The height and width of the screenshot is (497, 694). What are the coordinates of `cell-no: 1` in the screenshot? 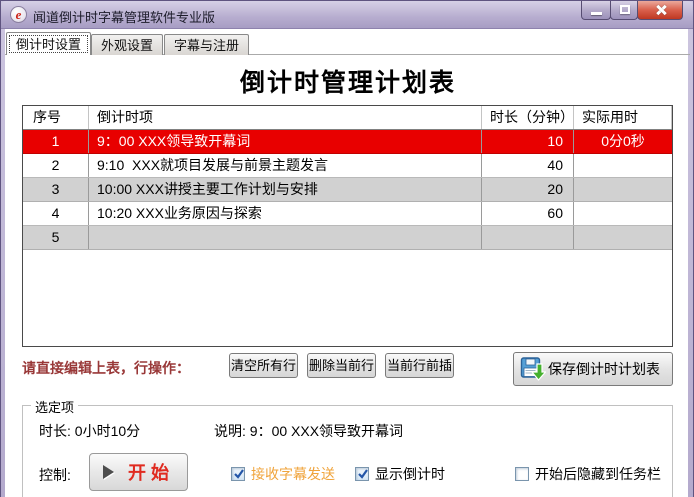 It's located at (56, 141).